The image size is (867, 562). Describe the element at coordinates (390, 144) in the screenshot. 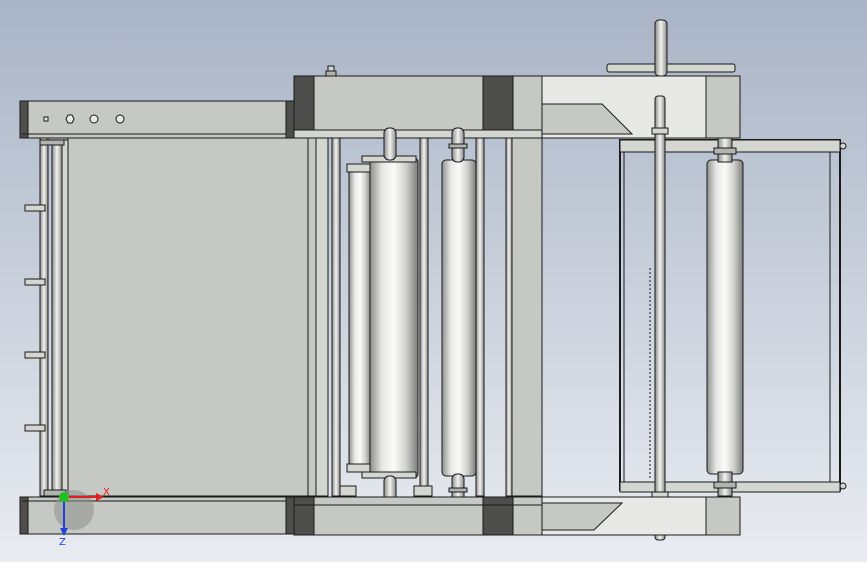

I see `main-roller-shaft-top` at that location.